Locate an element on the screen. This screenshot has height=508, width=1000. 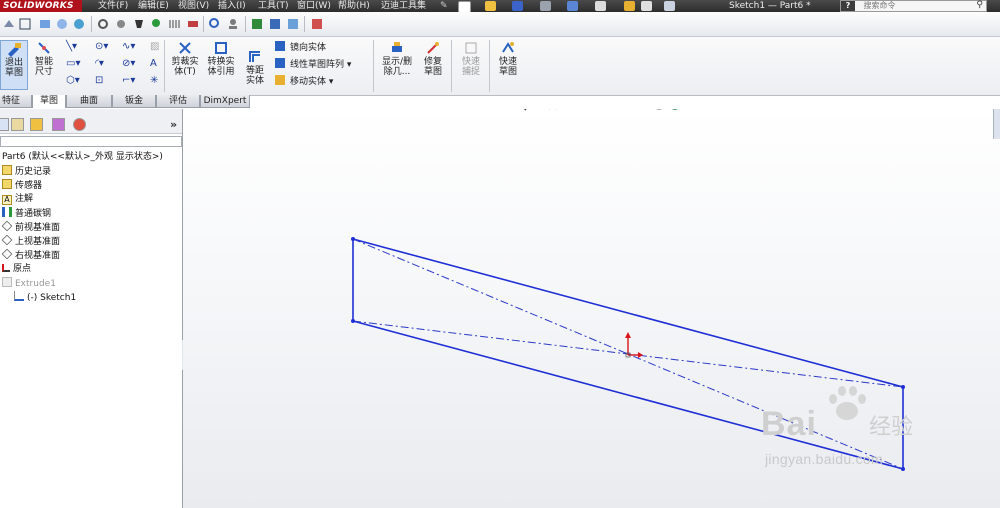
centerline-tool-icon: ✳ is located at coordinates (154, 81).